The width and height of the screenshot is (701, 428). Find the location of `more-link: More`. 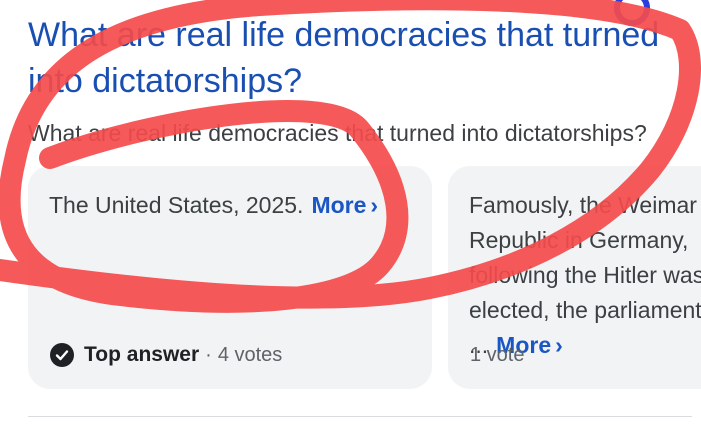

more-link: More is located at coordinates (338, 205).